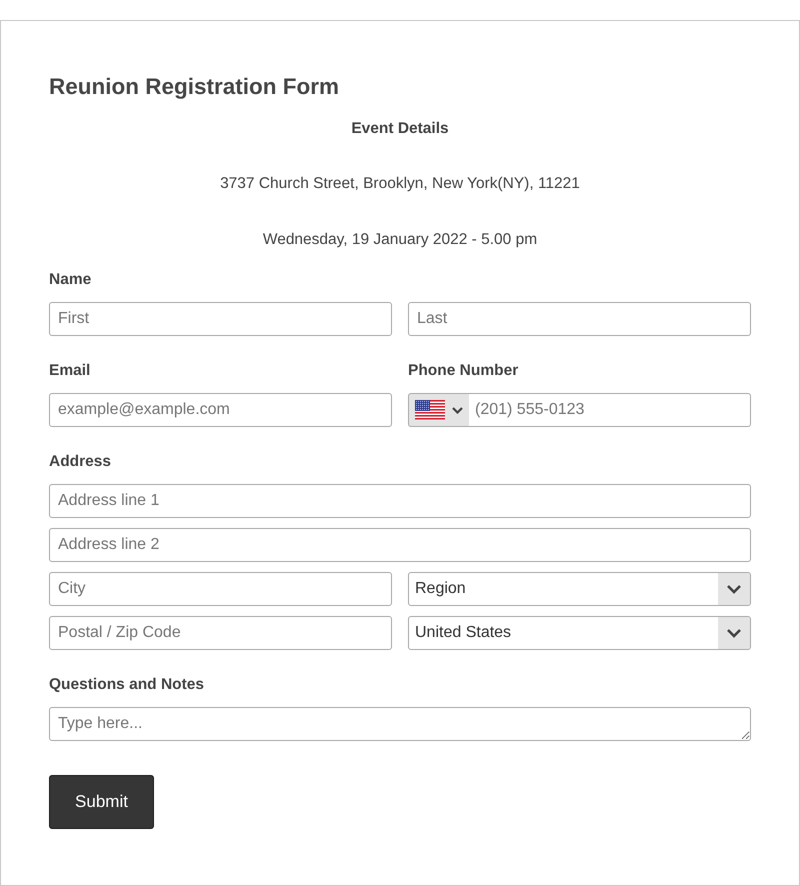  I want to click on field-label: Email, so click(70, 371).